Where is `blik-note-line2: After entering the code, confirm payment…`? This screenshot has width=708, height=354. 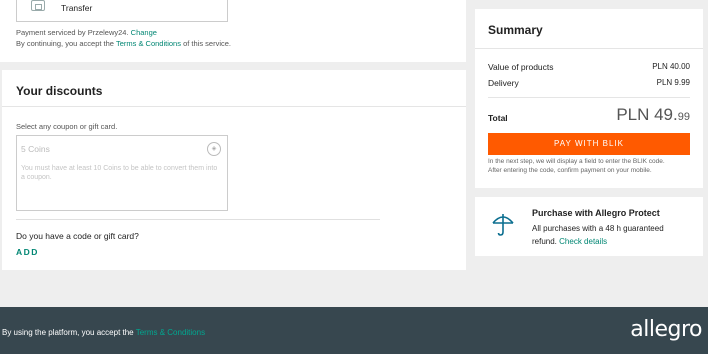 blik-note-line2: After entering the code, confirm payment… is located at coordinates (570, 170).